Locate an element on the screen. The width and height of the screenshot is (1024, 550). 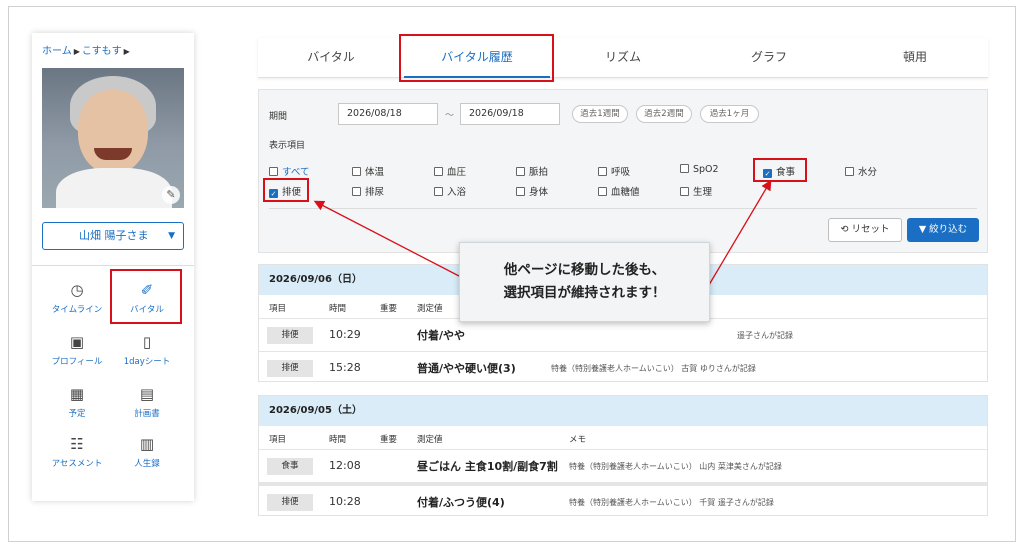
checkbox-menstruation: 生理 is located at coordinates (696, 191).